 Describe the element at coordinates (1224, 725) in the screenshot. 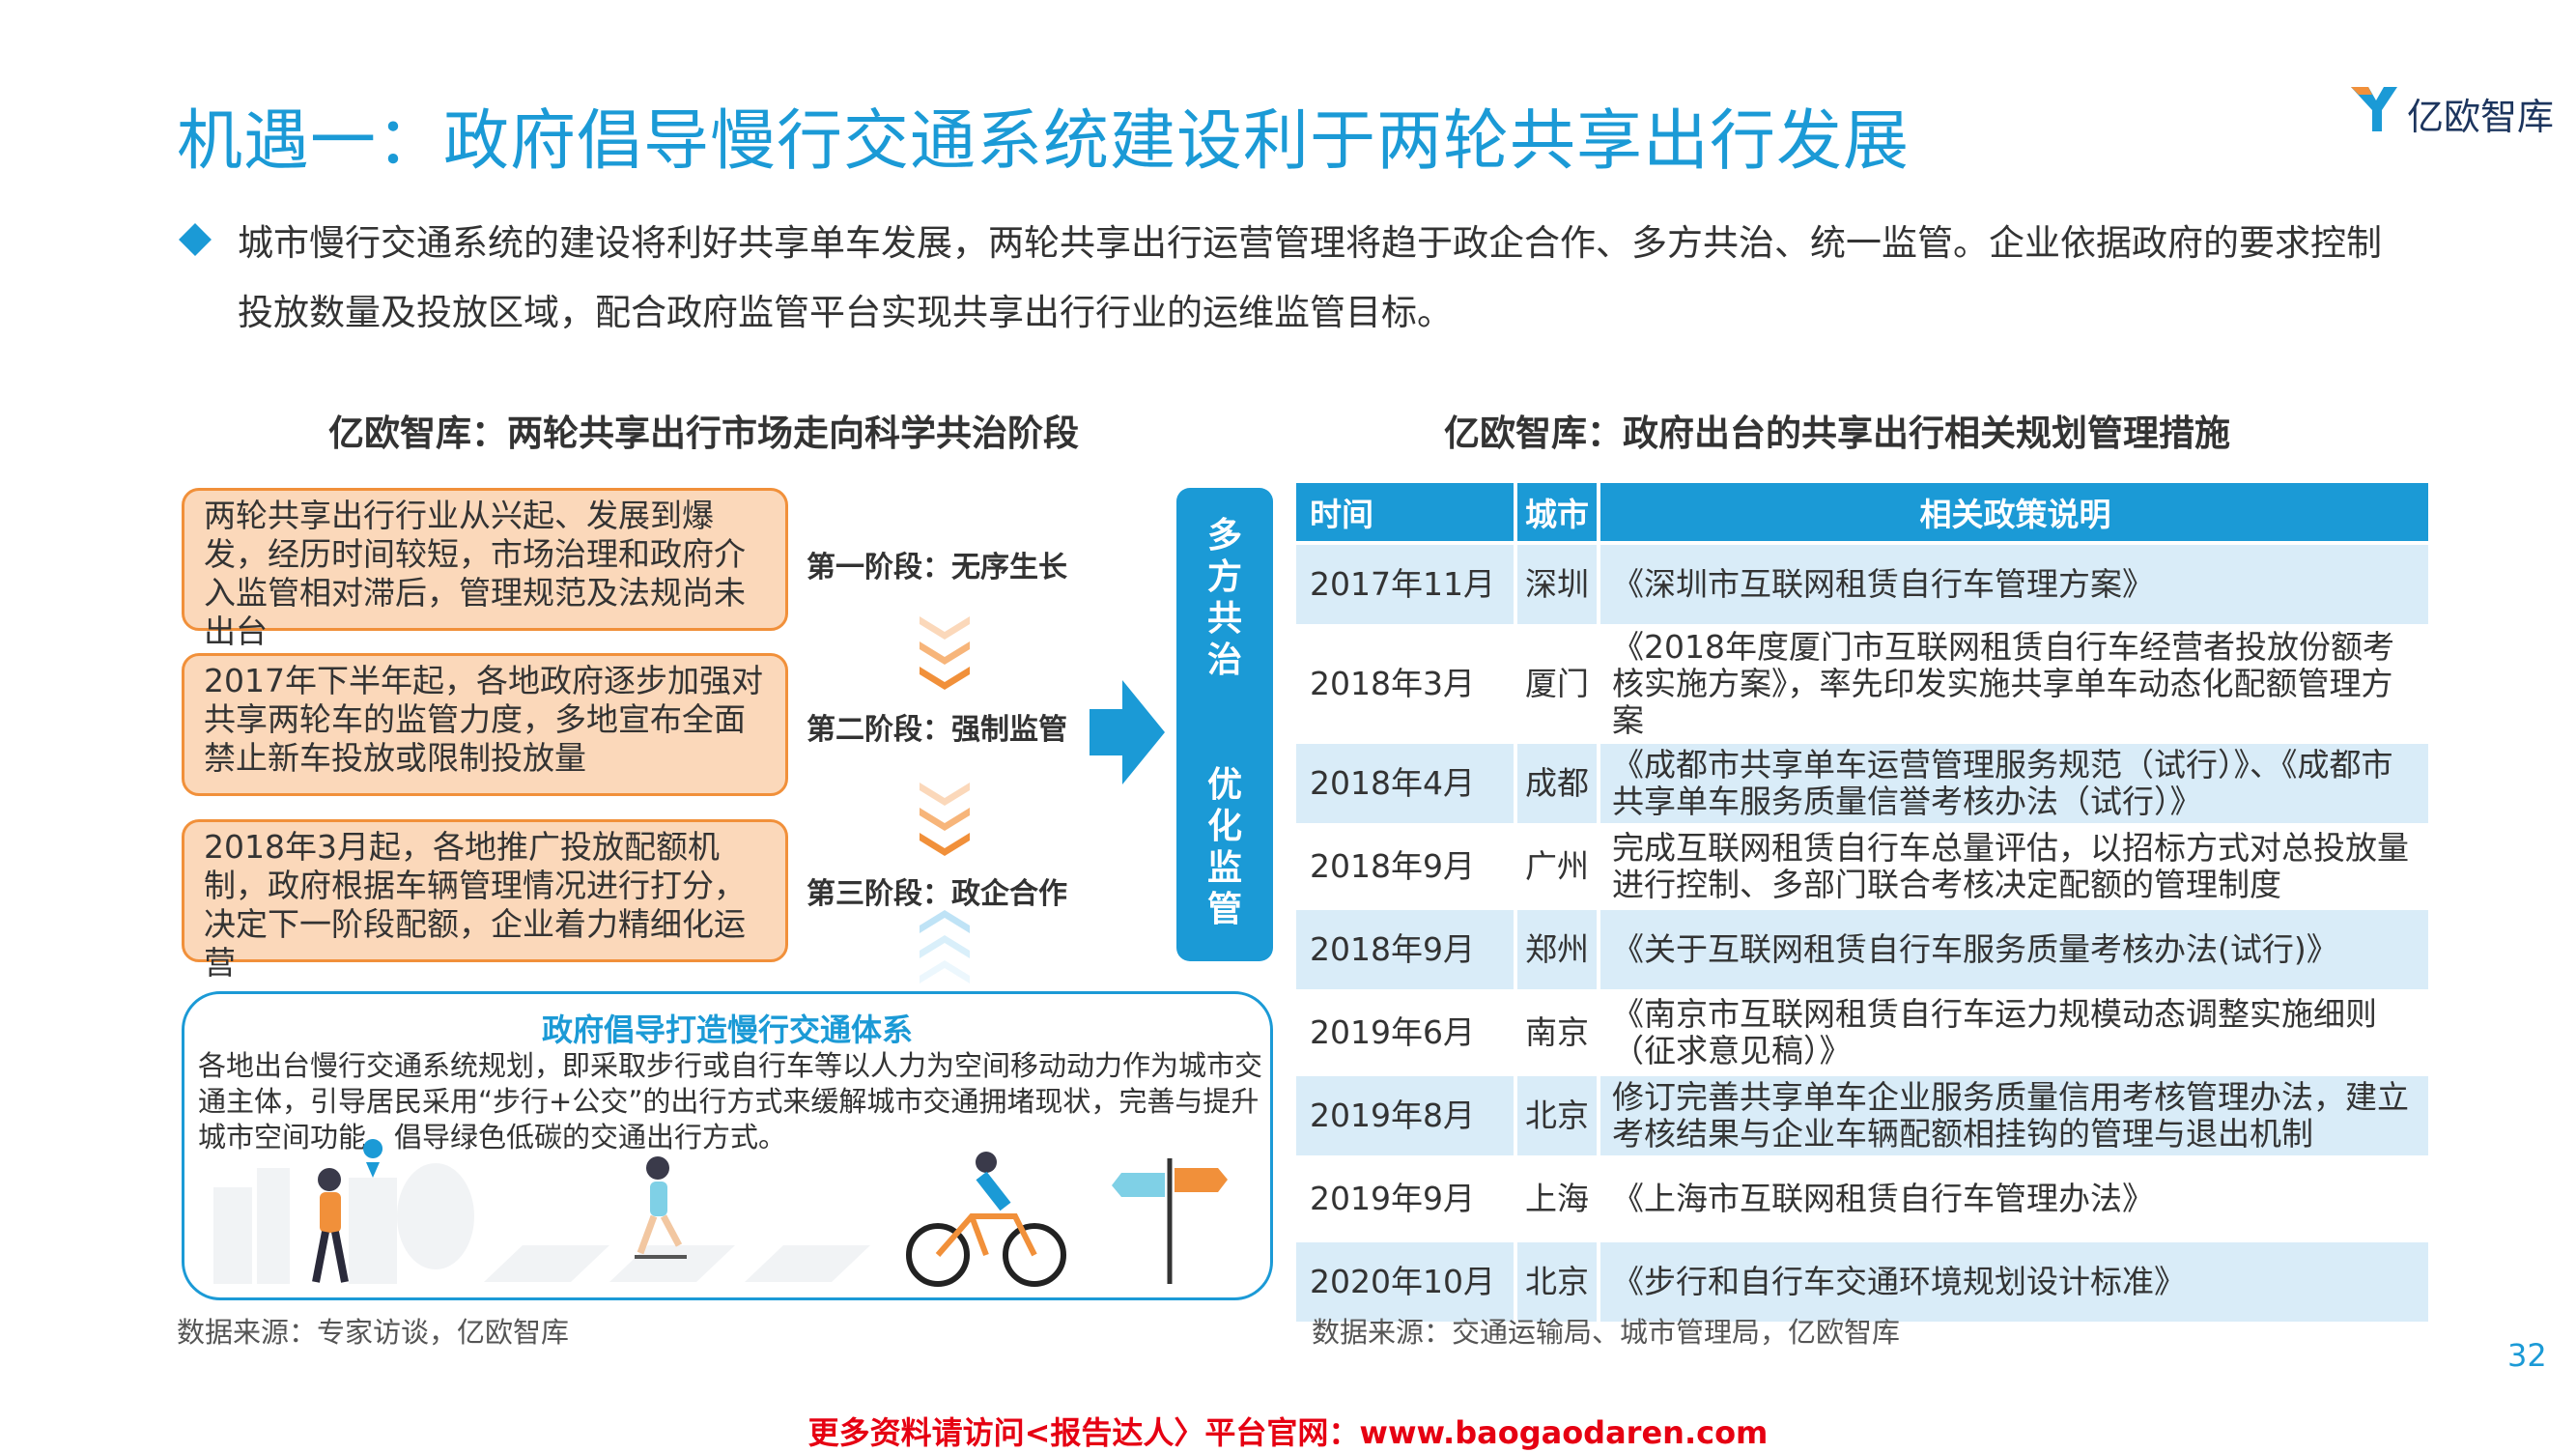

I see `co-governance-panel: 多 方 共 治 优 化 监 管` at that location.